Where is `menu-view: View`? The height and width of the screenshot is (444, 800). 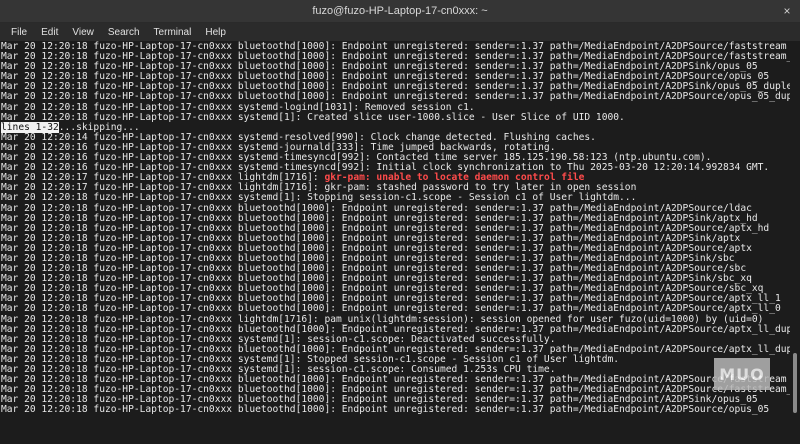
menu-view: View is located at coordinates (83, 32).